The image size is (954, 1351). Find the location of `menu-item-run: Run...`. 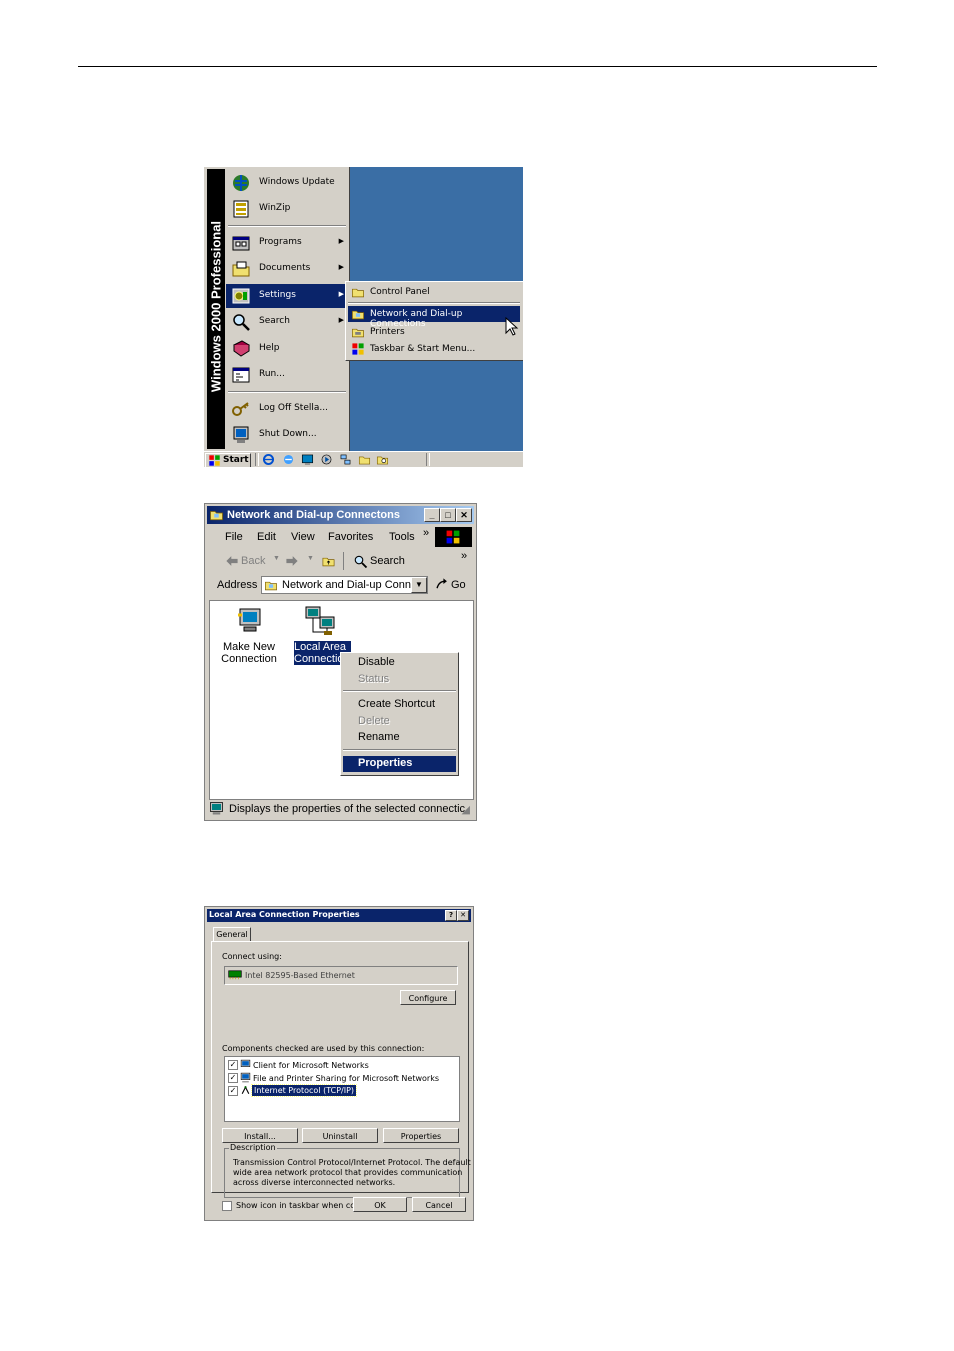

menu-item-run: Run... is located at coordinates (287, 375).